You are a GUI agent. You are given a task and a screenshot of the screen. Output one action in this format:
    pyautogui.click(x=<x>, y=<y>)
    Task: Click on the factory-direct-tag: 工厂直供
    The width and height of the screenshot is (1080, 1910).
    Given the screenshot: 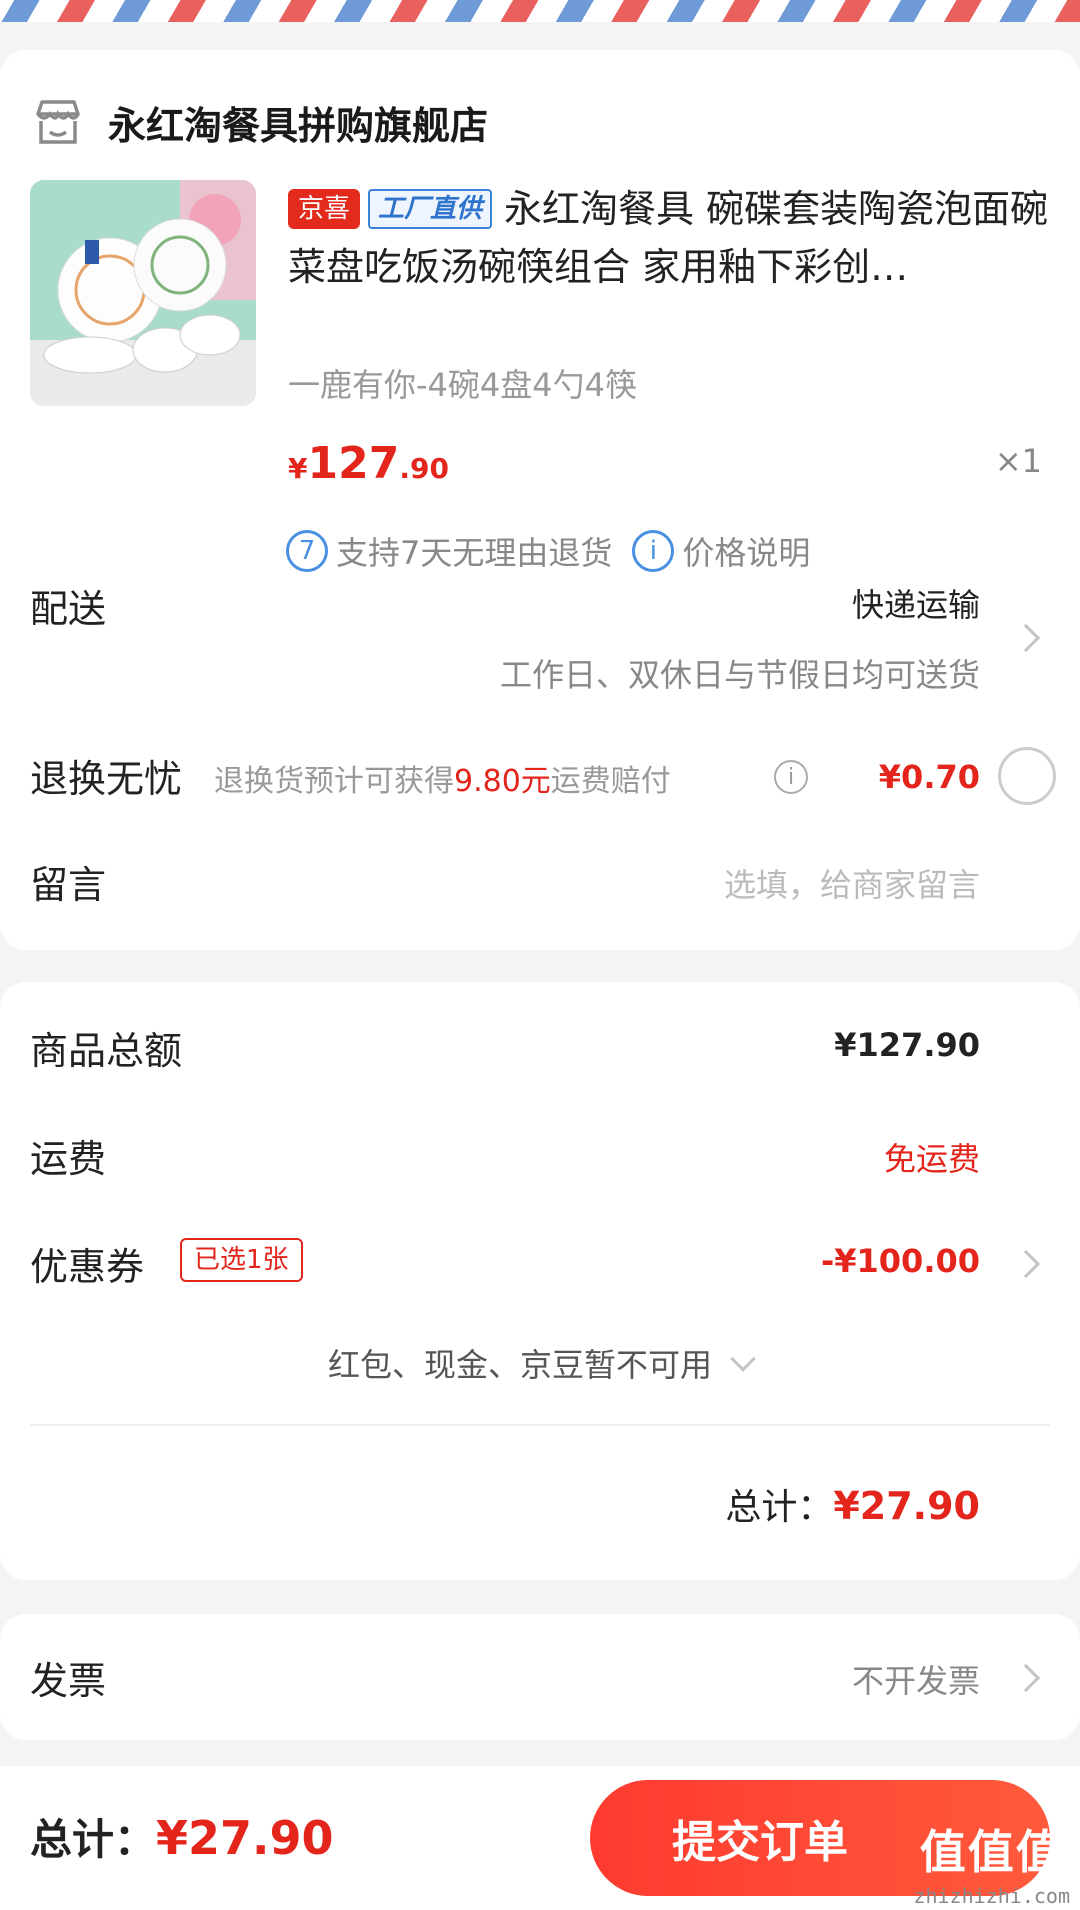 What is the action you would take?
    pyautogui.click(x=430, y=209)
    